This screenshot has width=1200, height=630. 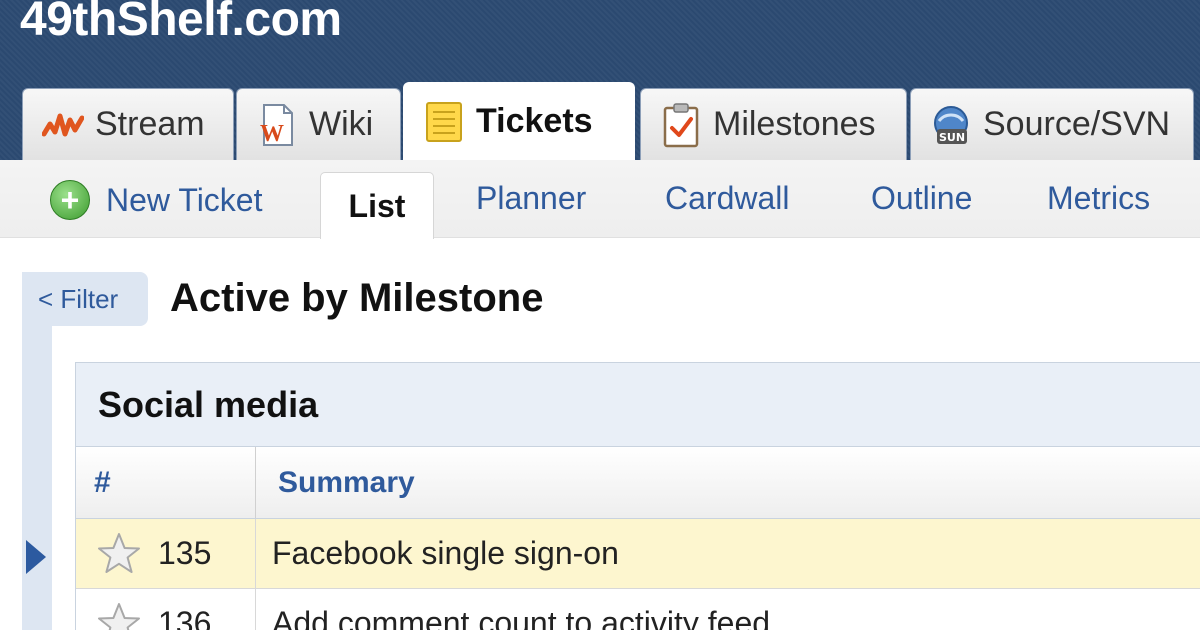 I want to click on ticket-number-cell: 135, so click(x=166, y=553).